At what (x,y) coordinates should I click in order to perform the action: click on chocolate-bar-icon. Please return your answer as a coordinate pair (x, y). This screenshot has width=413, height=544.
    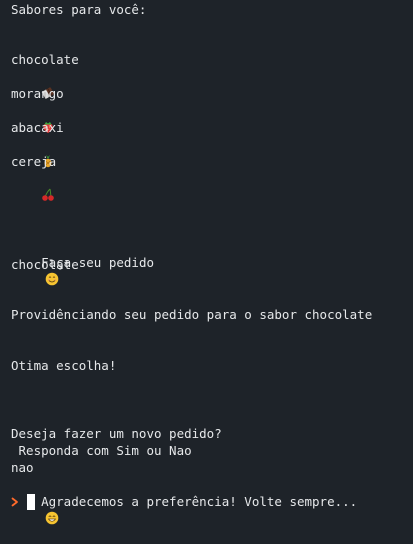
    Looking at the image, I should click on (33, 83).